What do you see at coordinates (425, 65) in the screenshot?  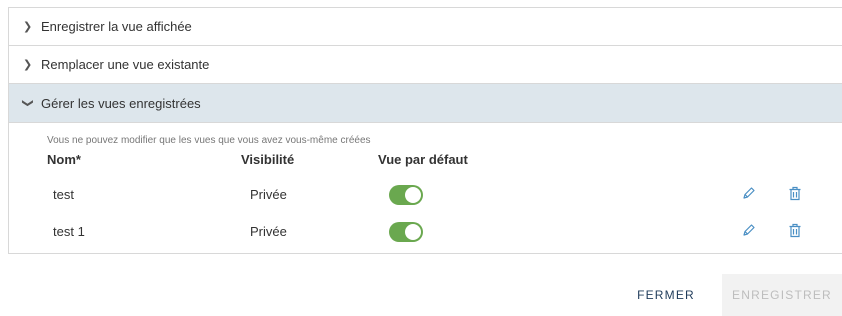 I see `section-replace-existing-view: ❯ Remplacer une vue existante` at bounding box center [425, 65].